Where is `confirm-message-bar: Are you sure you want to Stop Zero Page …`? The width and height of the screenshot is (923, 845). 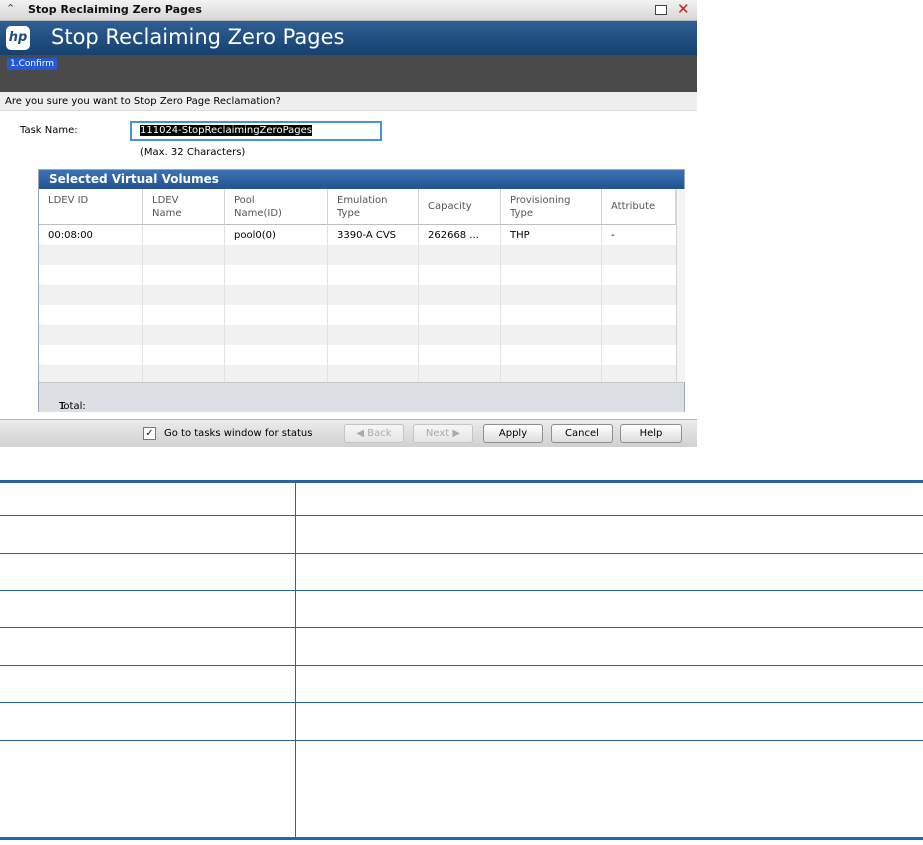 confirm-message-bar: Are you sure you want to Stop Zero Page … is located at coordinates (348, 101).